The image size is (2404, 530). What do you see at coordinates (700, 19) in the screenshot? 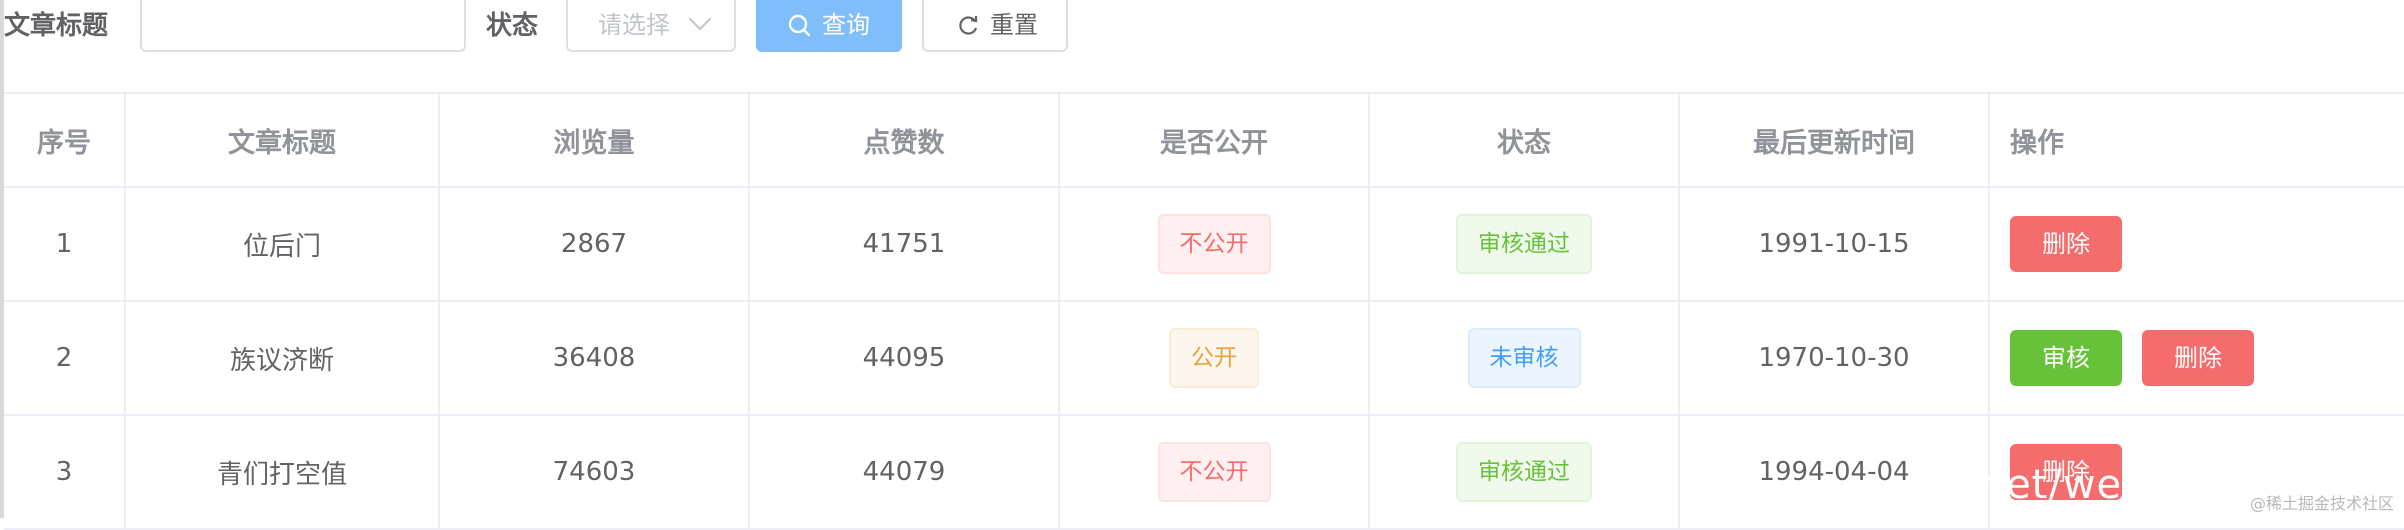
I see `chevron-down-icon` at bounding box center [700, 19].